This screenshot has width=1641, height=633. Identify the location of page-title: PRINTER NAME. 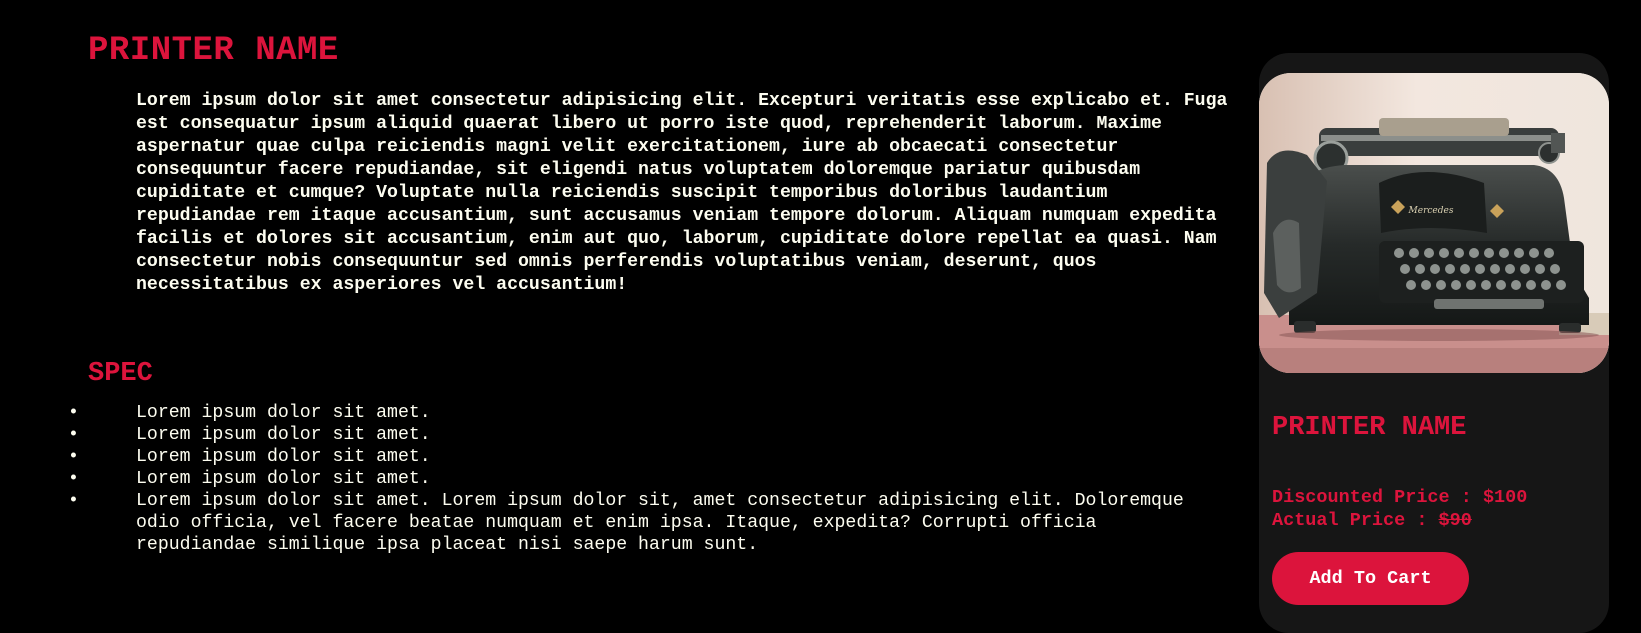
(213, 51).